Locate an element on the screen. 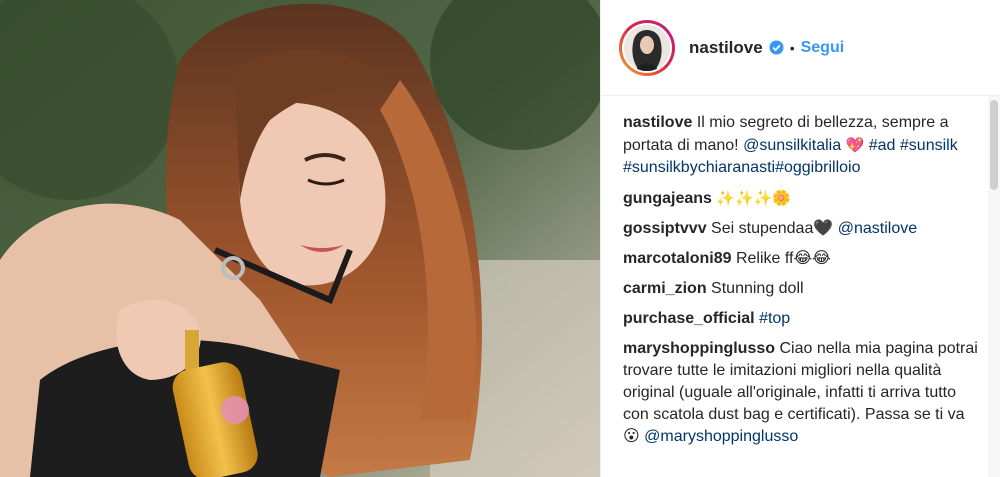  comment-text: Stunning doll is located at coordinates (757, 288).